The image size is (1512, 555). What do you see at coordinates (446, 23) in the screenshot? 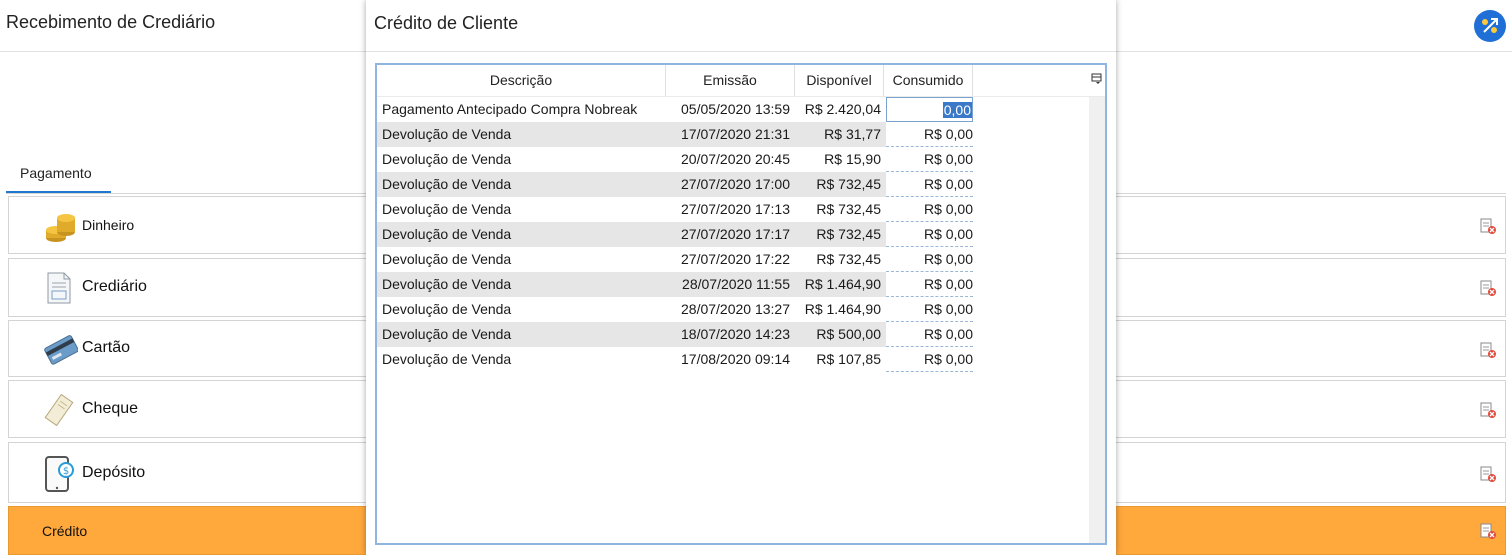
I see `dialog-title: Crédito de Cliente` at bounding box center [446, 23].